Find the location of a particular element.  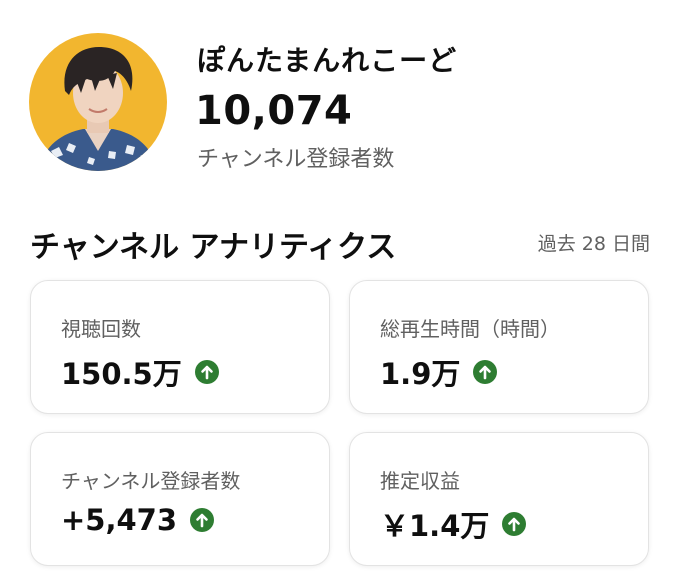

metric-card-revenue: 推定収益 ￥1.4万 is located at coordinates (499, 499).